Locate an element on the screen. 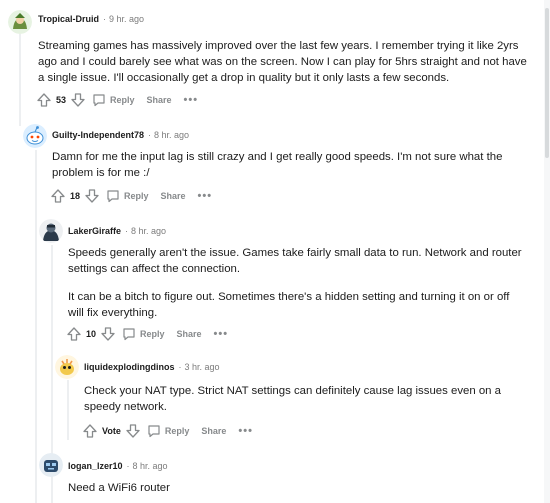 Image resolution: width=550 pixels, height=503 pixels. vote-score: 10 is located at coordinates (91, 334).